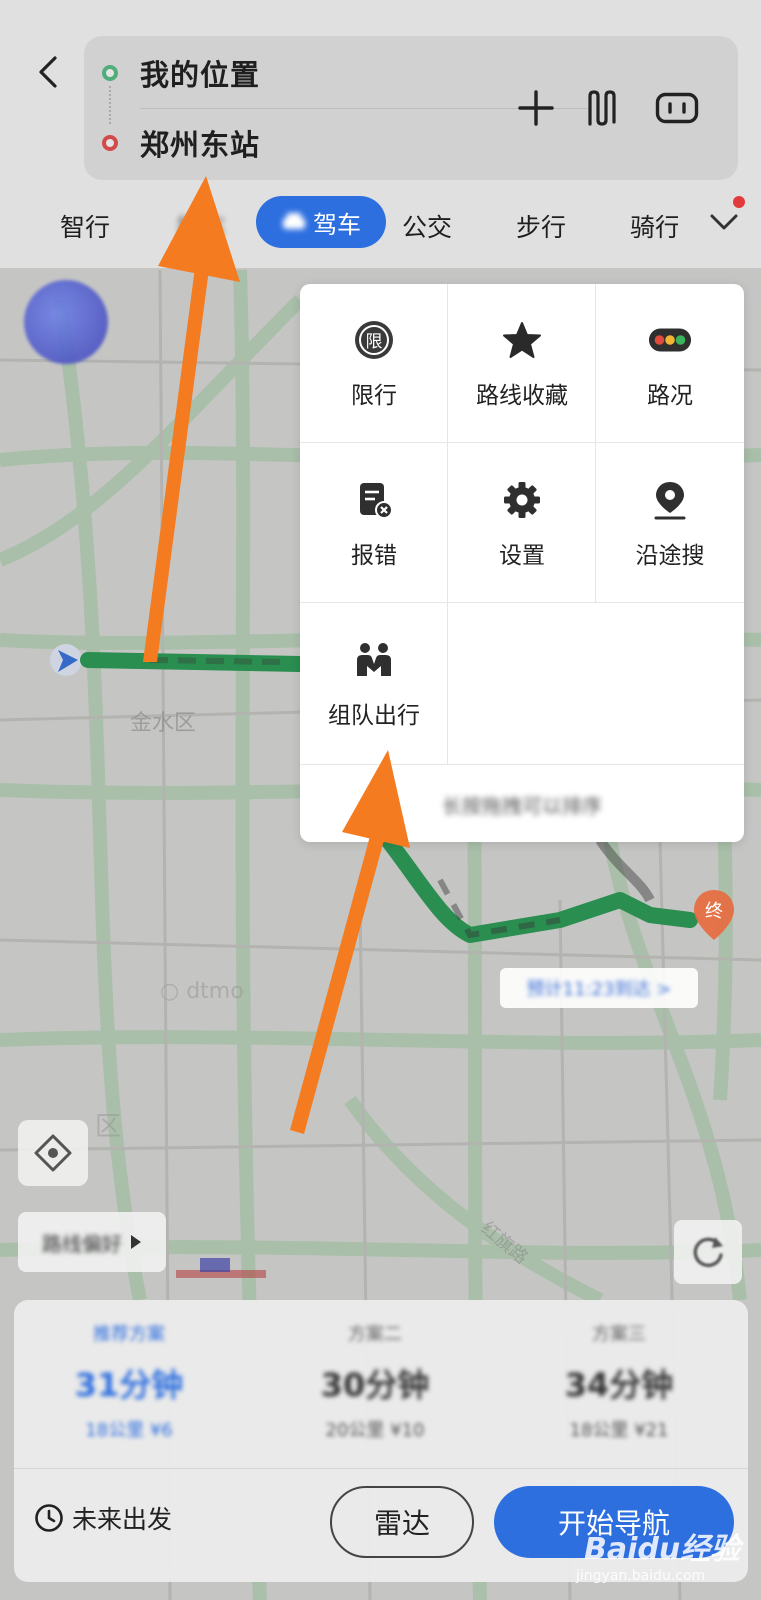  I want to click on notification-dot, so click(739, 202).